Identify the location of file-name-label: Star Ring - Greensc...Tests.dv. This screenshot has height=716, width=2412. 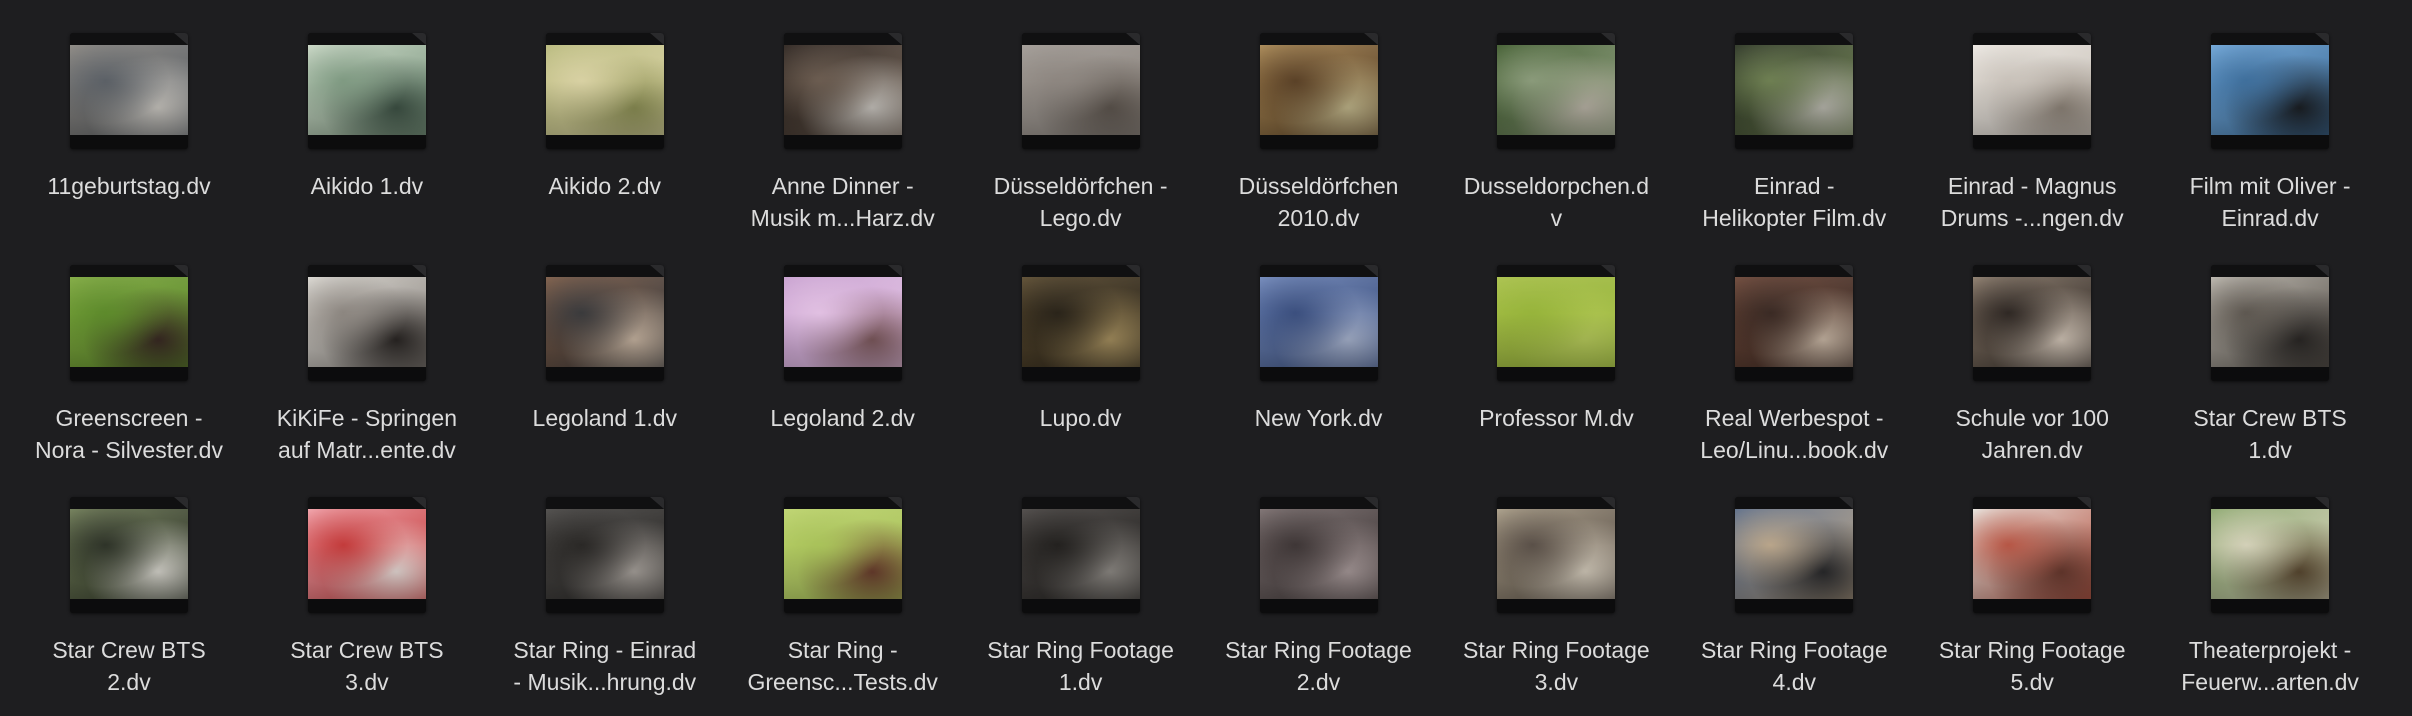
(843, 666).